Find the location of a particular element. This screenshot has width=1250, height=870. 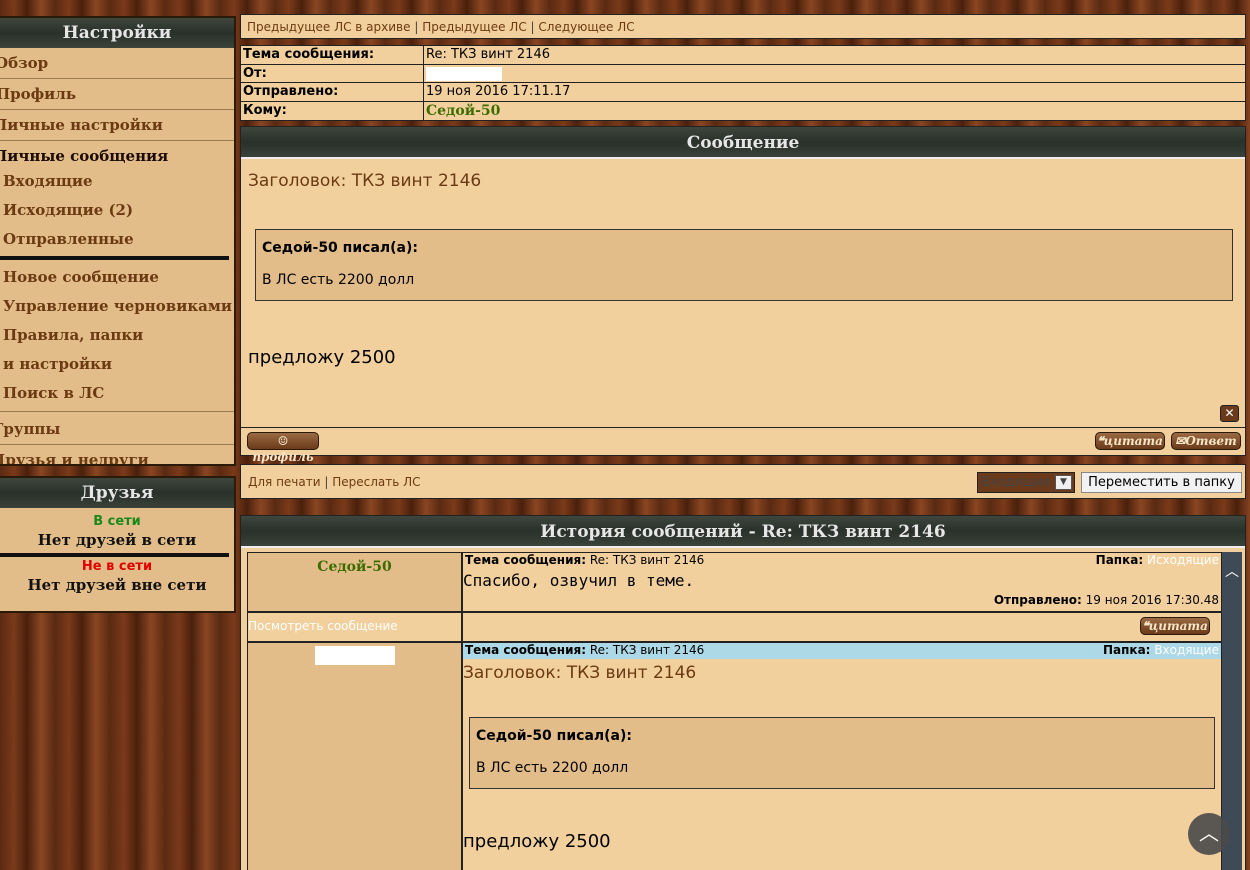

nav-drafts: Управление черновиками is located at coordinates (117, 306).